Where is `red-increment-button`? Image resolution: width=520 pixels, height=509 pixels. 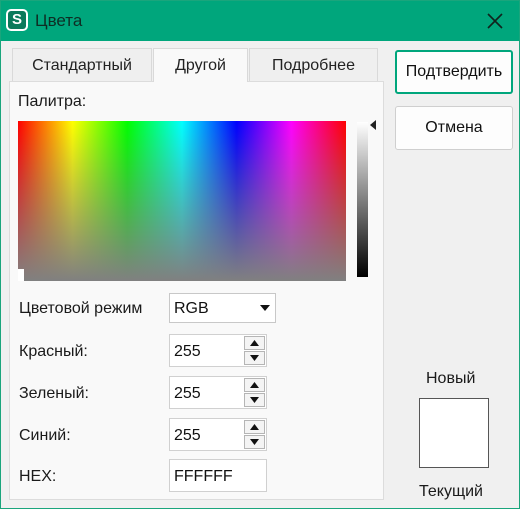 red-increment-button is located at coordinates (254, 343).